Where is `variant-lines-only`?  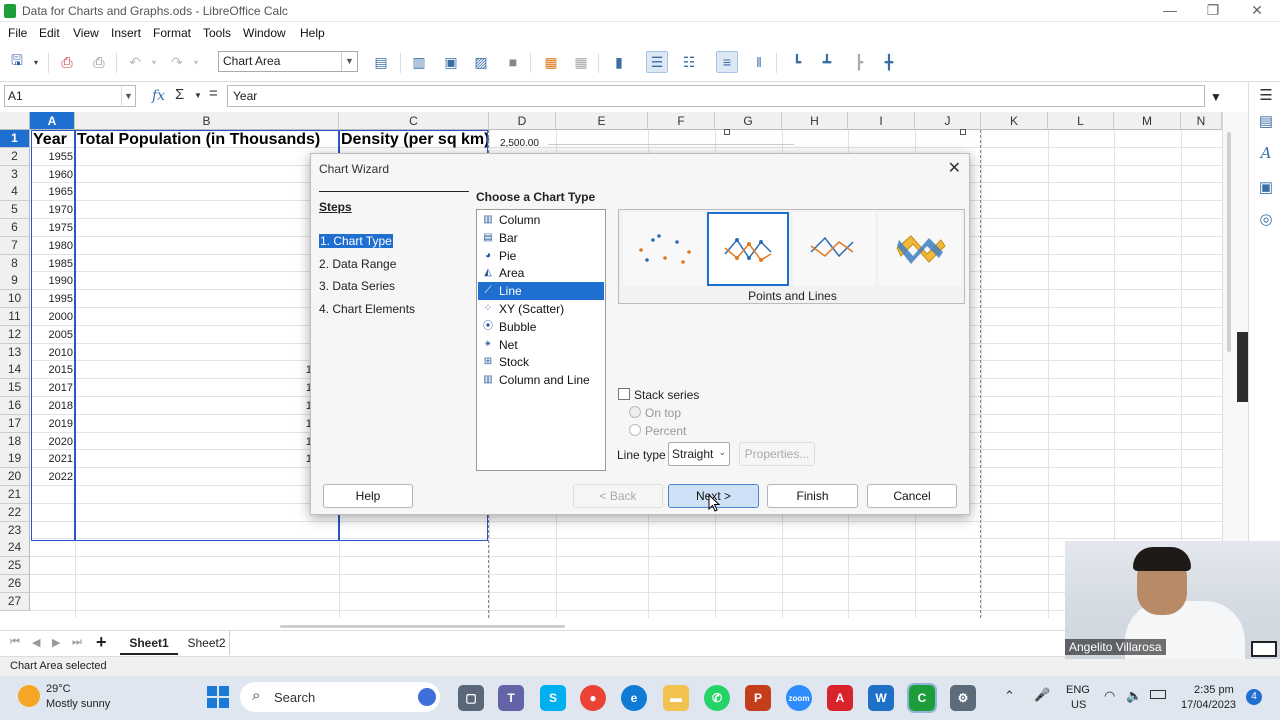
variant-lines-only is located at coordinates (834, 249).